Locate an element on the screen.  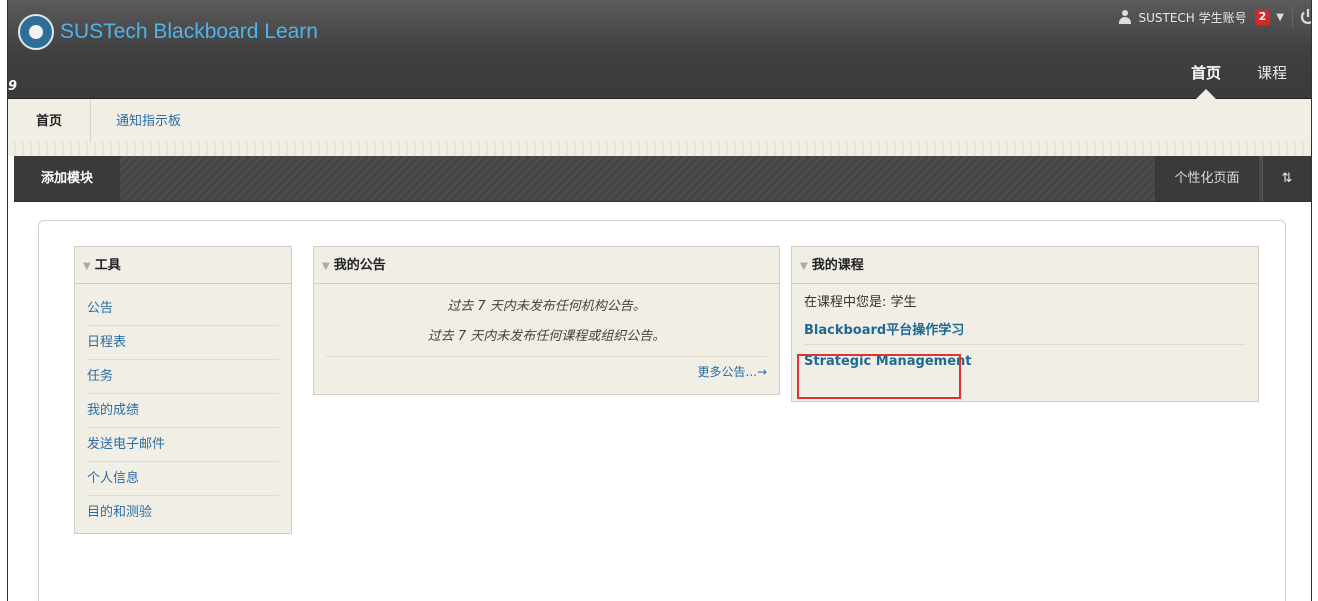
notification-badge: 2 is located at coordinates (1262, 17).